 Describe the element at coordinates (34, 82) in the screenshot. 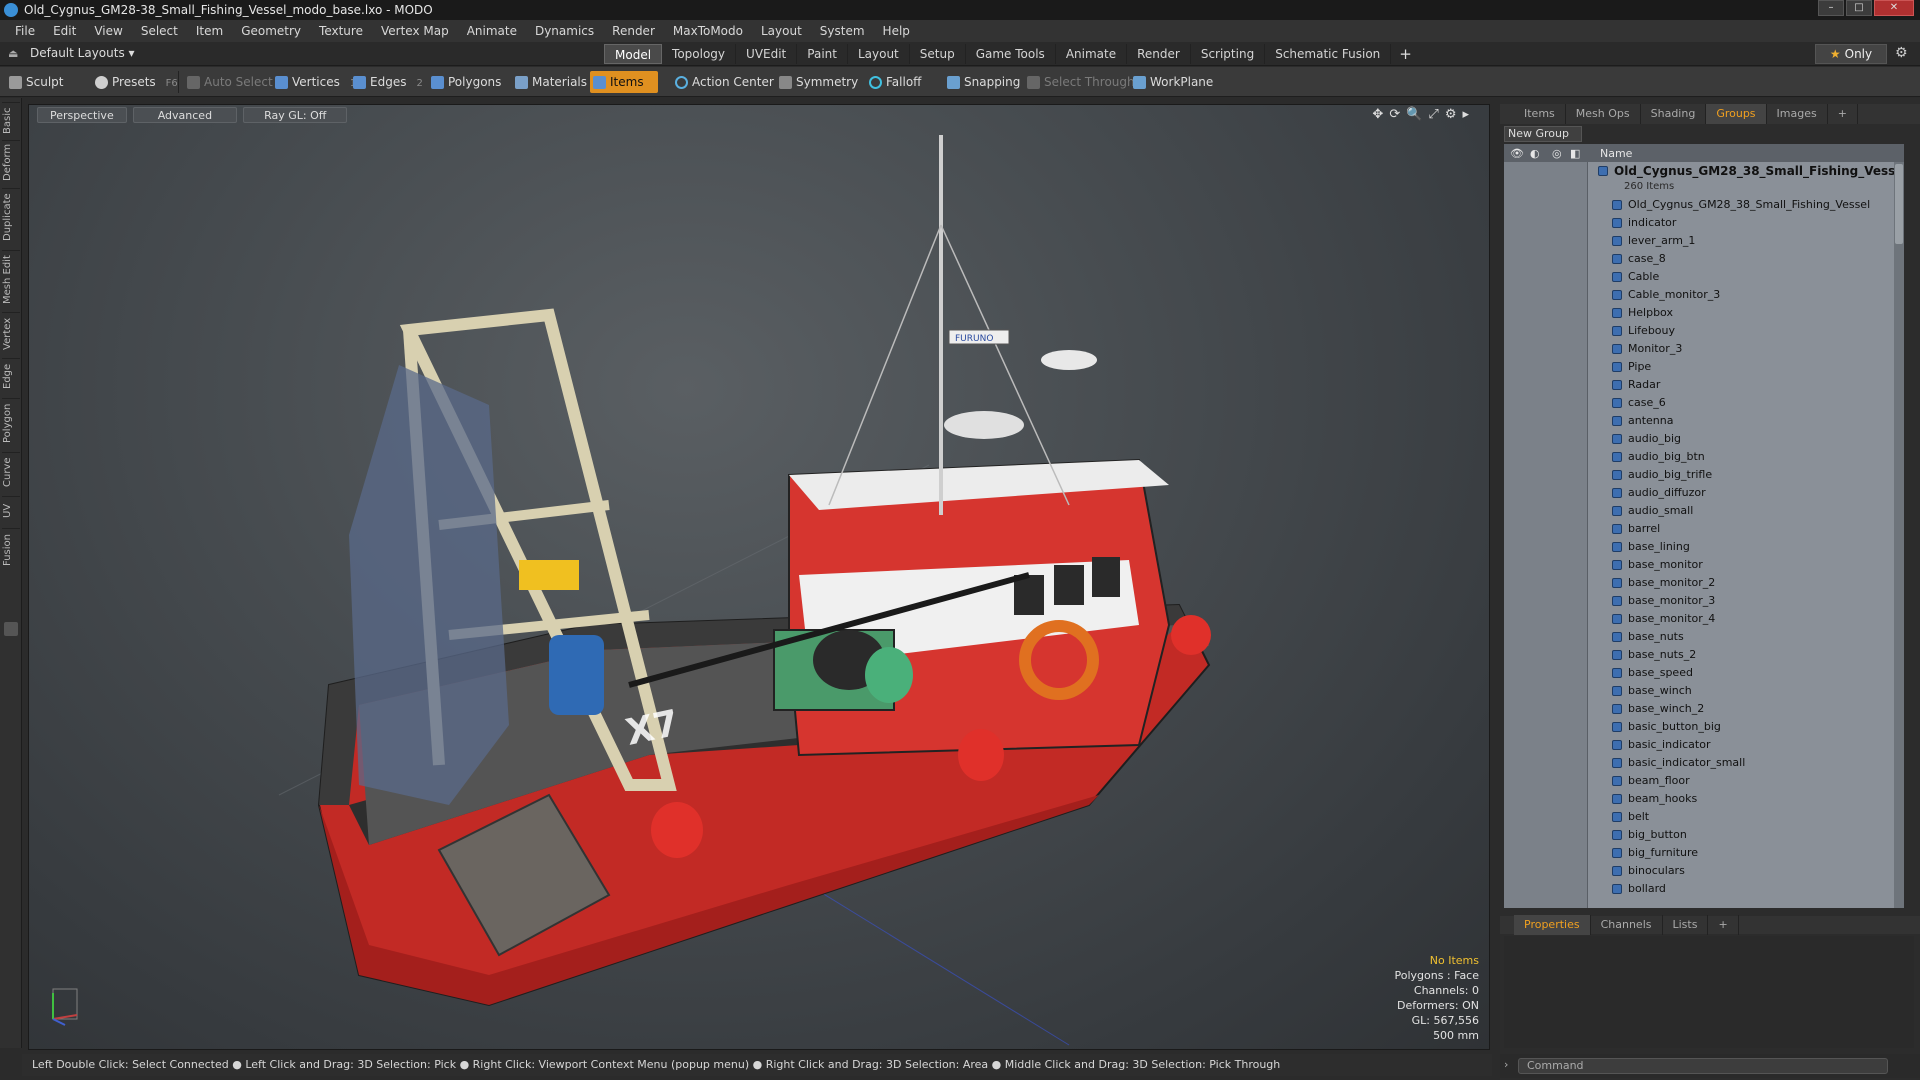

I see `sculpt-button: Sculpt` at that location.